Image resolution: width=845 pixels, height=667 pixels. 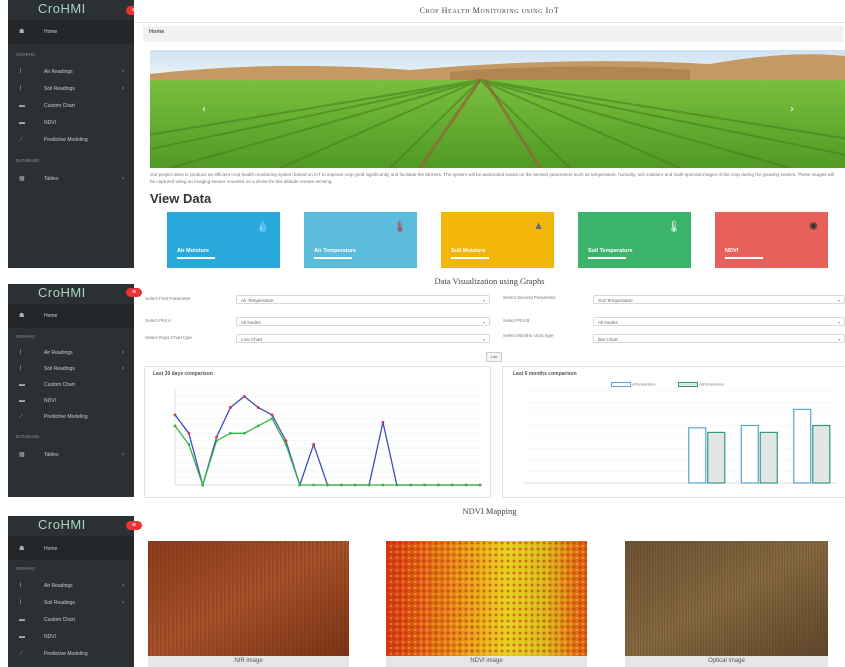 What do you see at coordinates (494, 357) in the screenshot?
I see `run-button: Lok` at bounding box center [494, 357].